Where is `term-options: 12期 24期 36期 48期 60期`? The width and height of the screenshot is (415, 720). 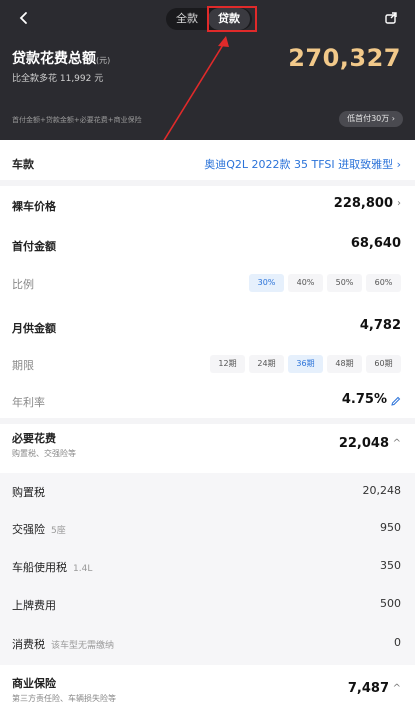 term-options: 12期 24期 36期 48期 60期 is located at coordinates (305, 364).